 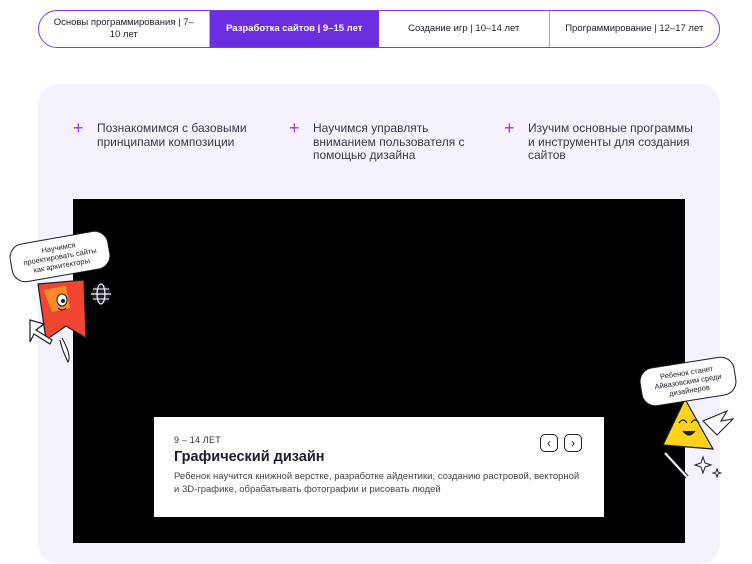 I want to click on course-title: Графический дизайн, so click(x=249, y=457).